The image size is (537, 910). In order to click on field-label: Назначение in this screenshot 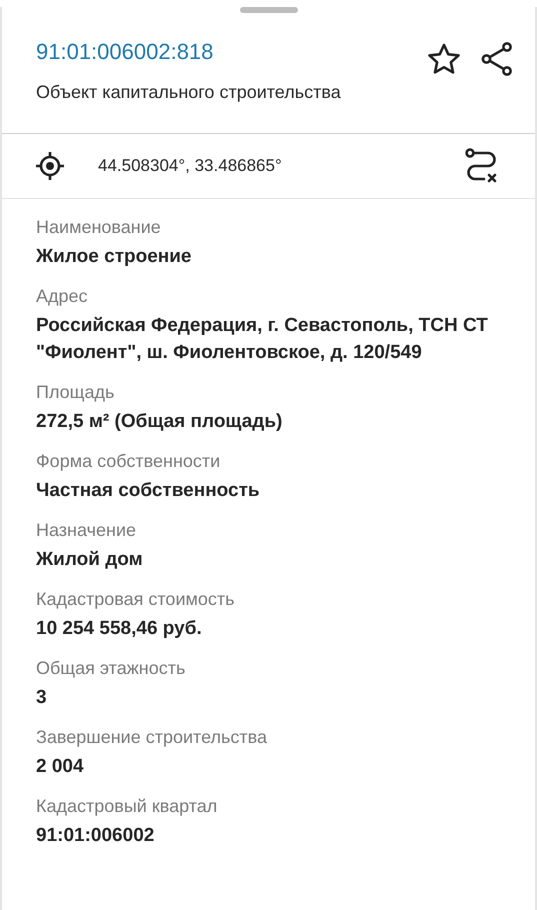, I will do `click(87, 530)`.